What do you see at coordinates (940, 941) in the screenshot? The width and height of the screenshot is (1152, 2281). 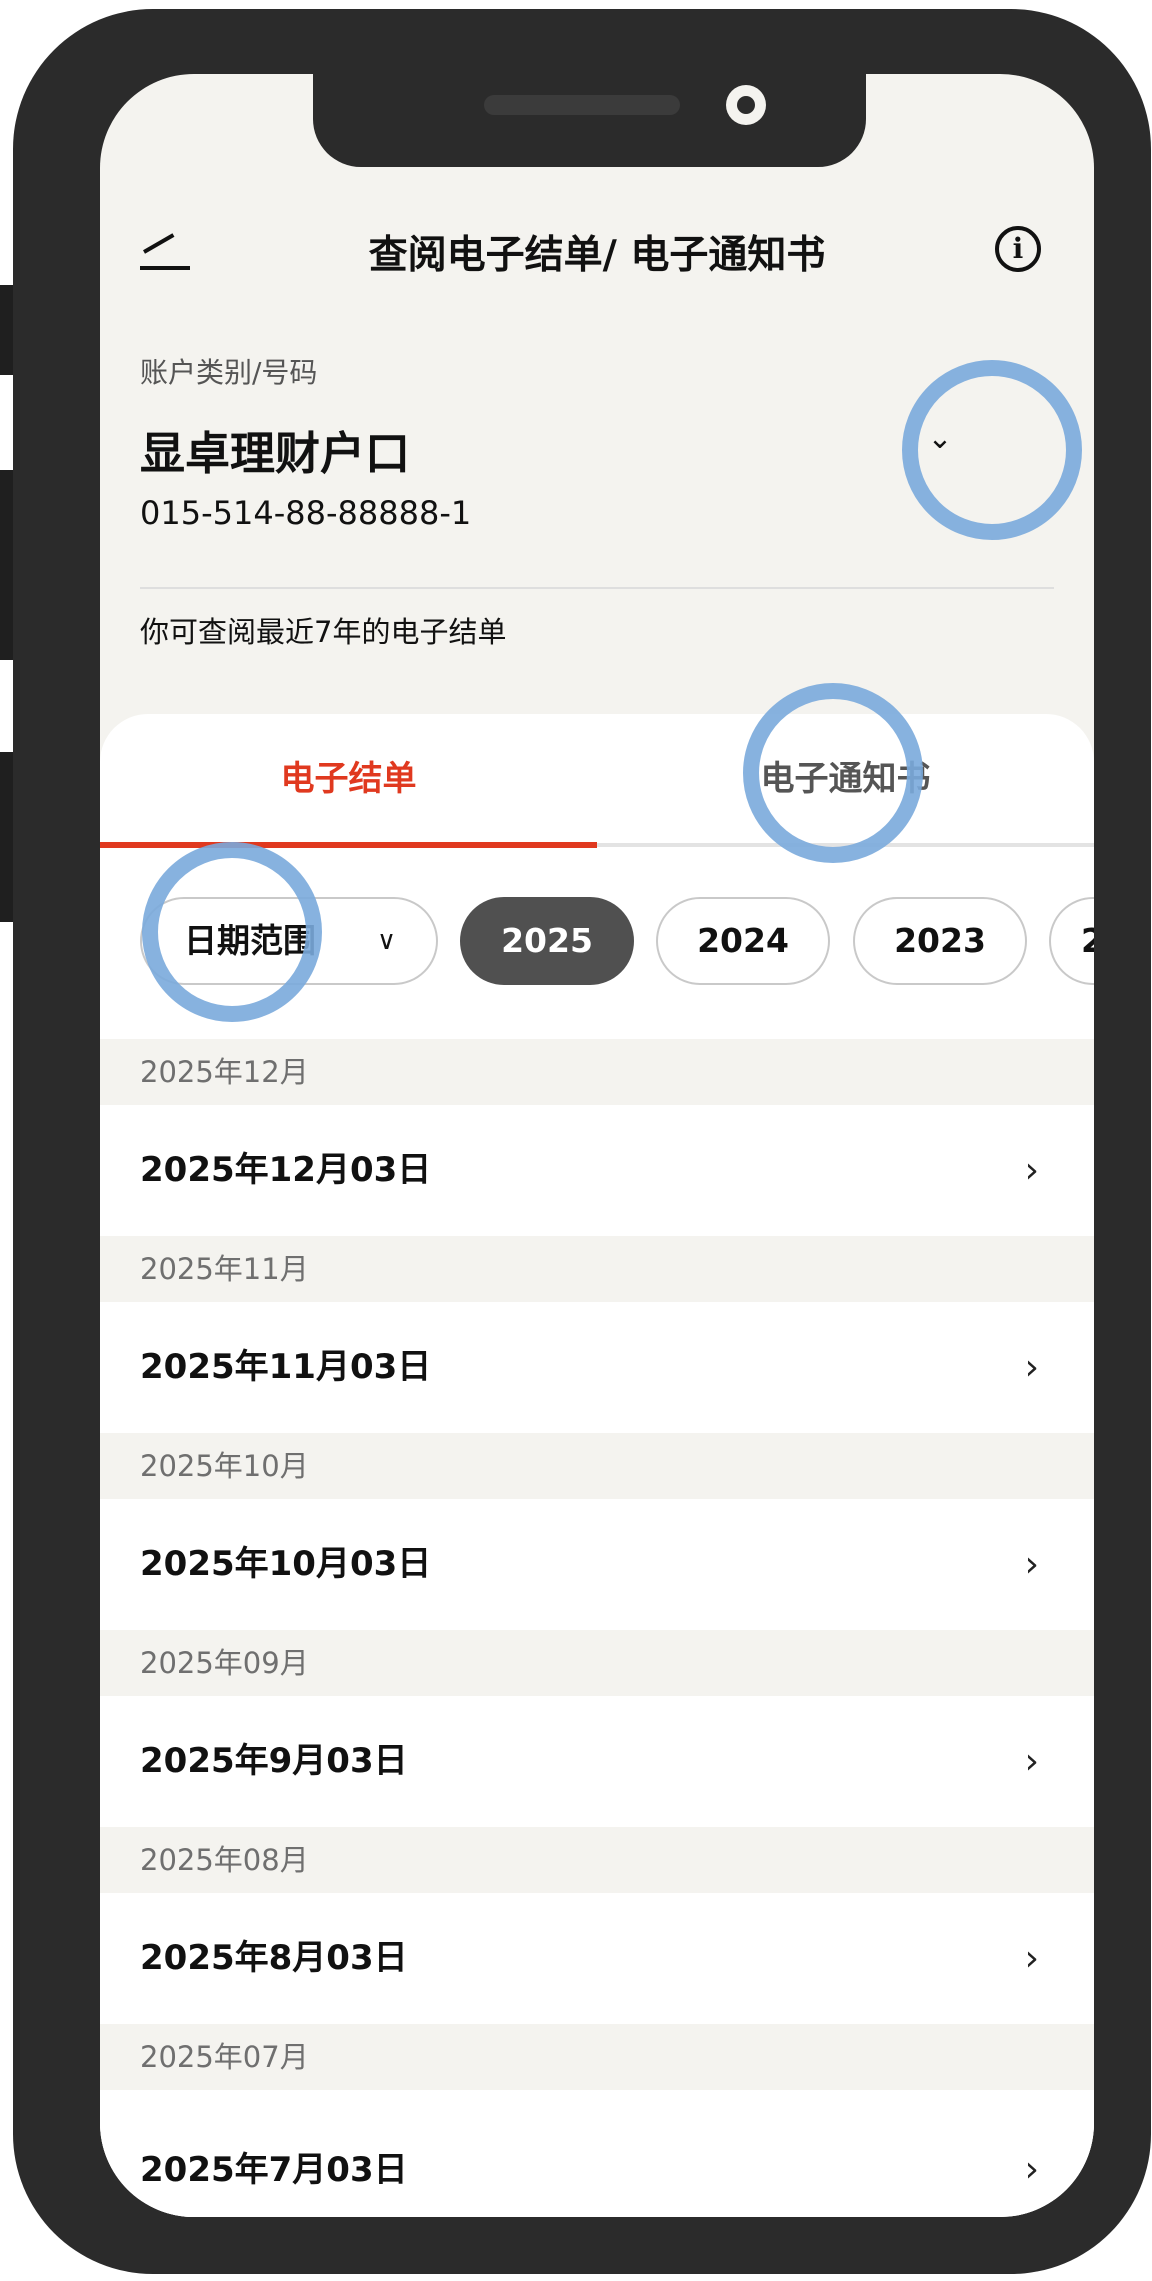 I see `year-chip-2023: 2023` at bounding box center [940, 941].